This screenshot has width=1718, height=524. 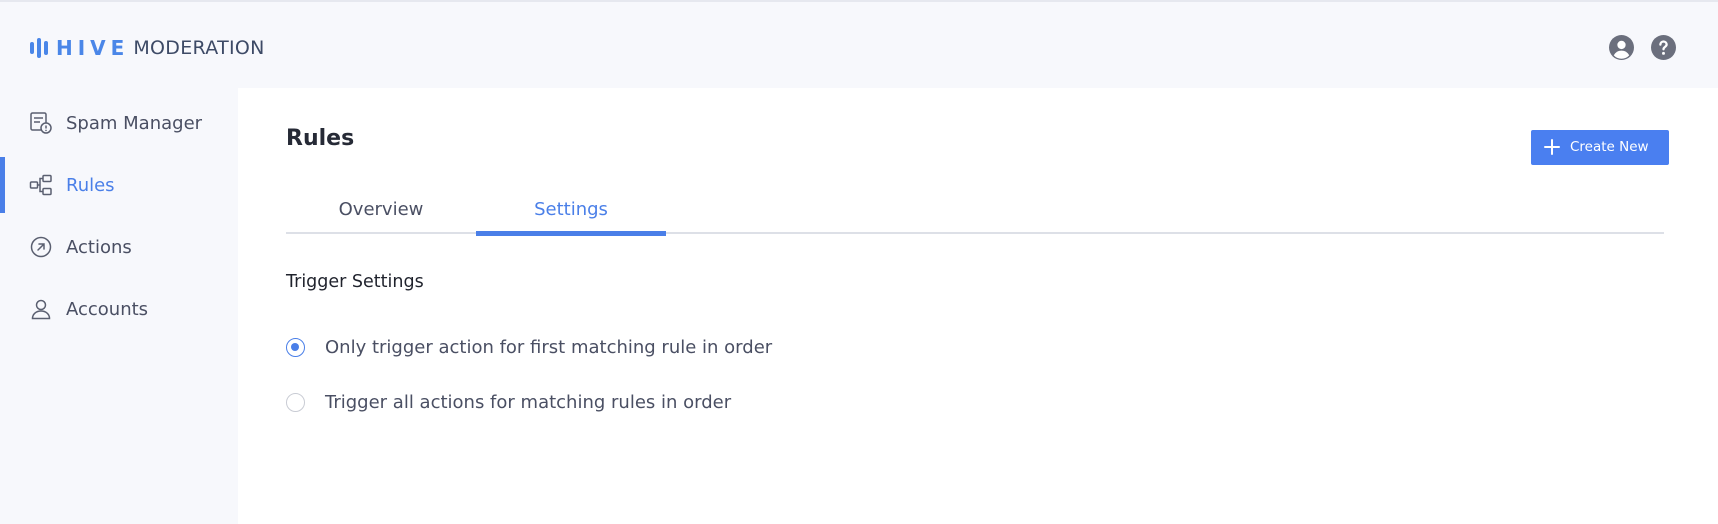 I want to click on create-new-label: Create New, so click(x=1609, y=147).